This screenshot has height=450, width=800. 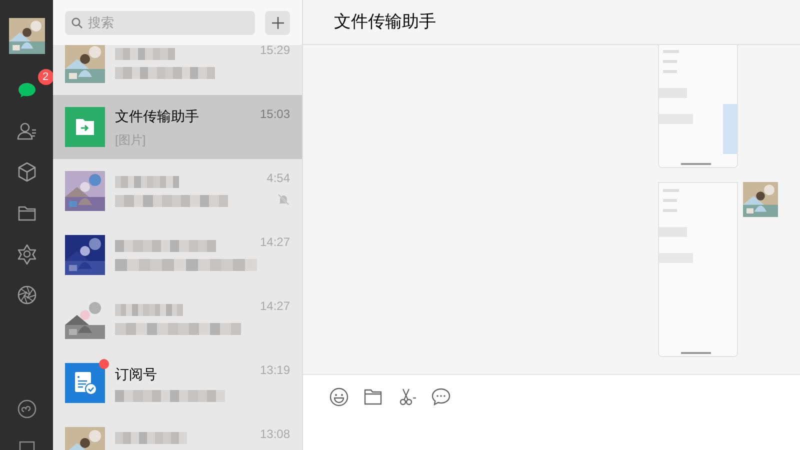 I want to click on cube-icon, so click(x=27, y=172).